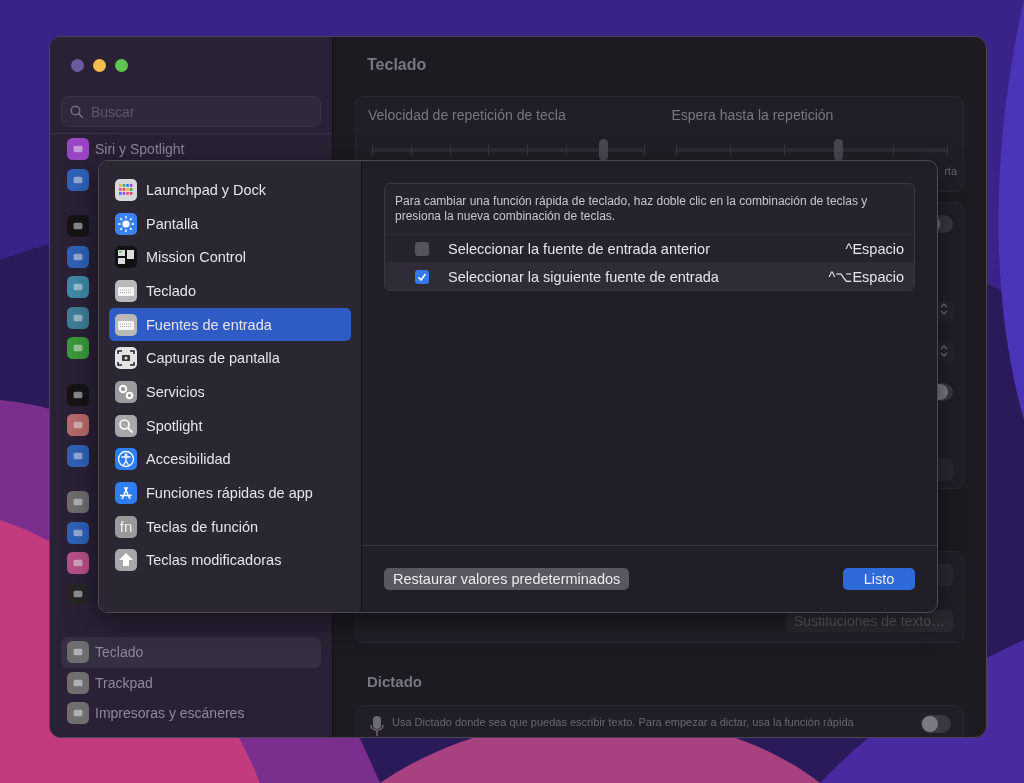 The image size is (1024, 783). Describe the element at coordinates (579, 248) in the screenshot. I see `shortcut-label: Seleccionar la fuente de entrada anterior` at that location.